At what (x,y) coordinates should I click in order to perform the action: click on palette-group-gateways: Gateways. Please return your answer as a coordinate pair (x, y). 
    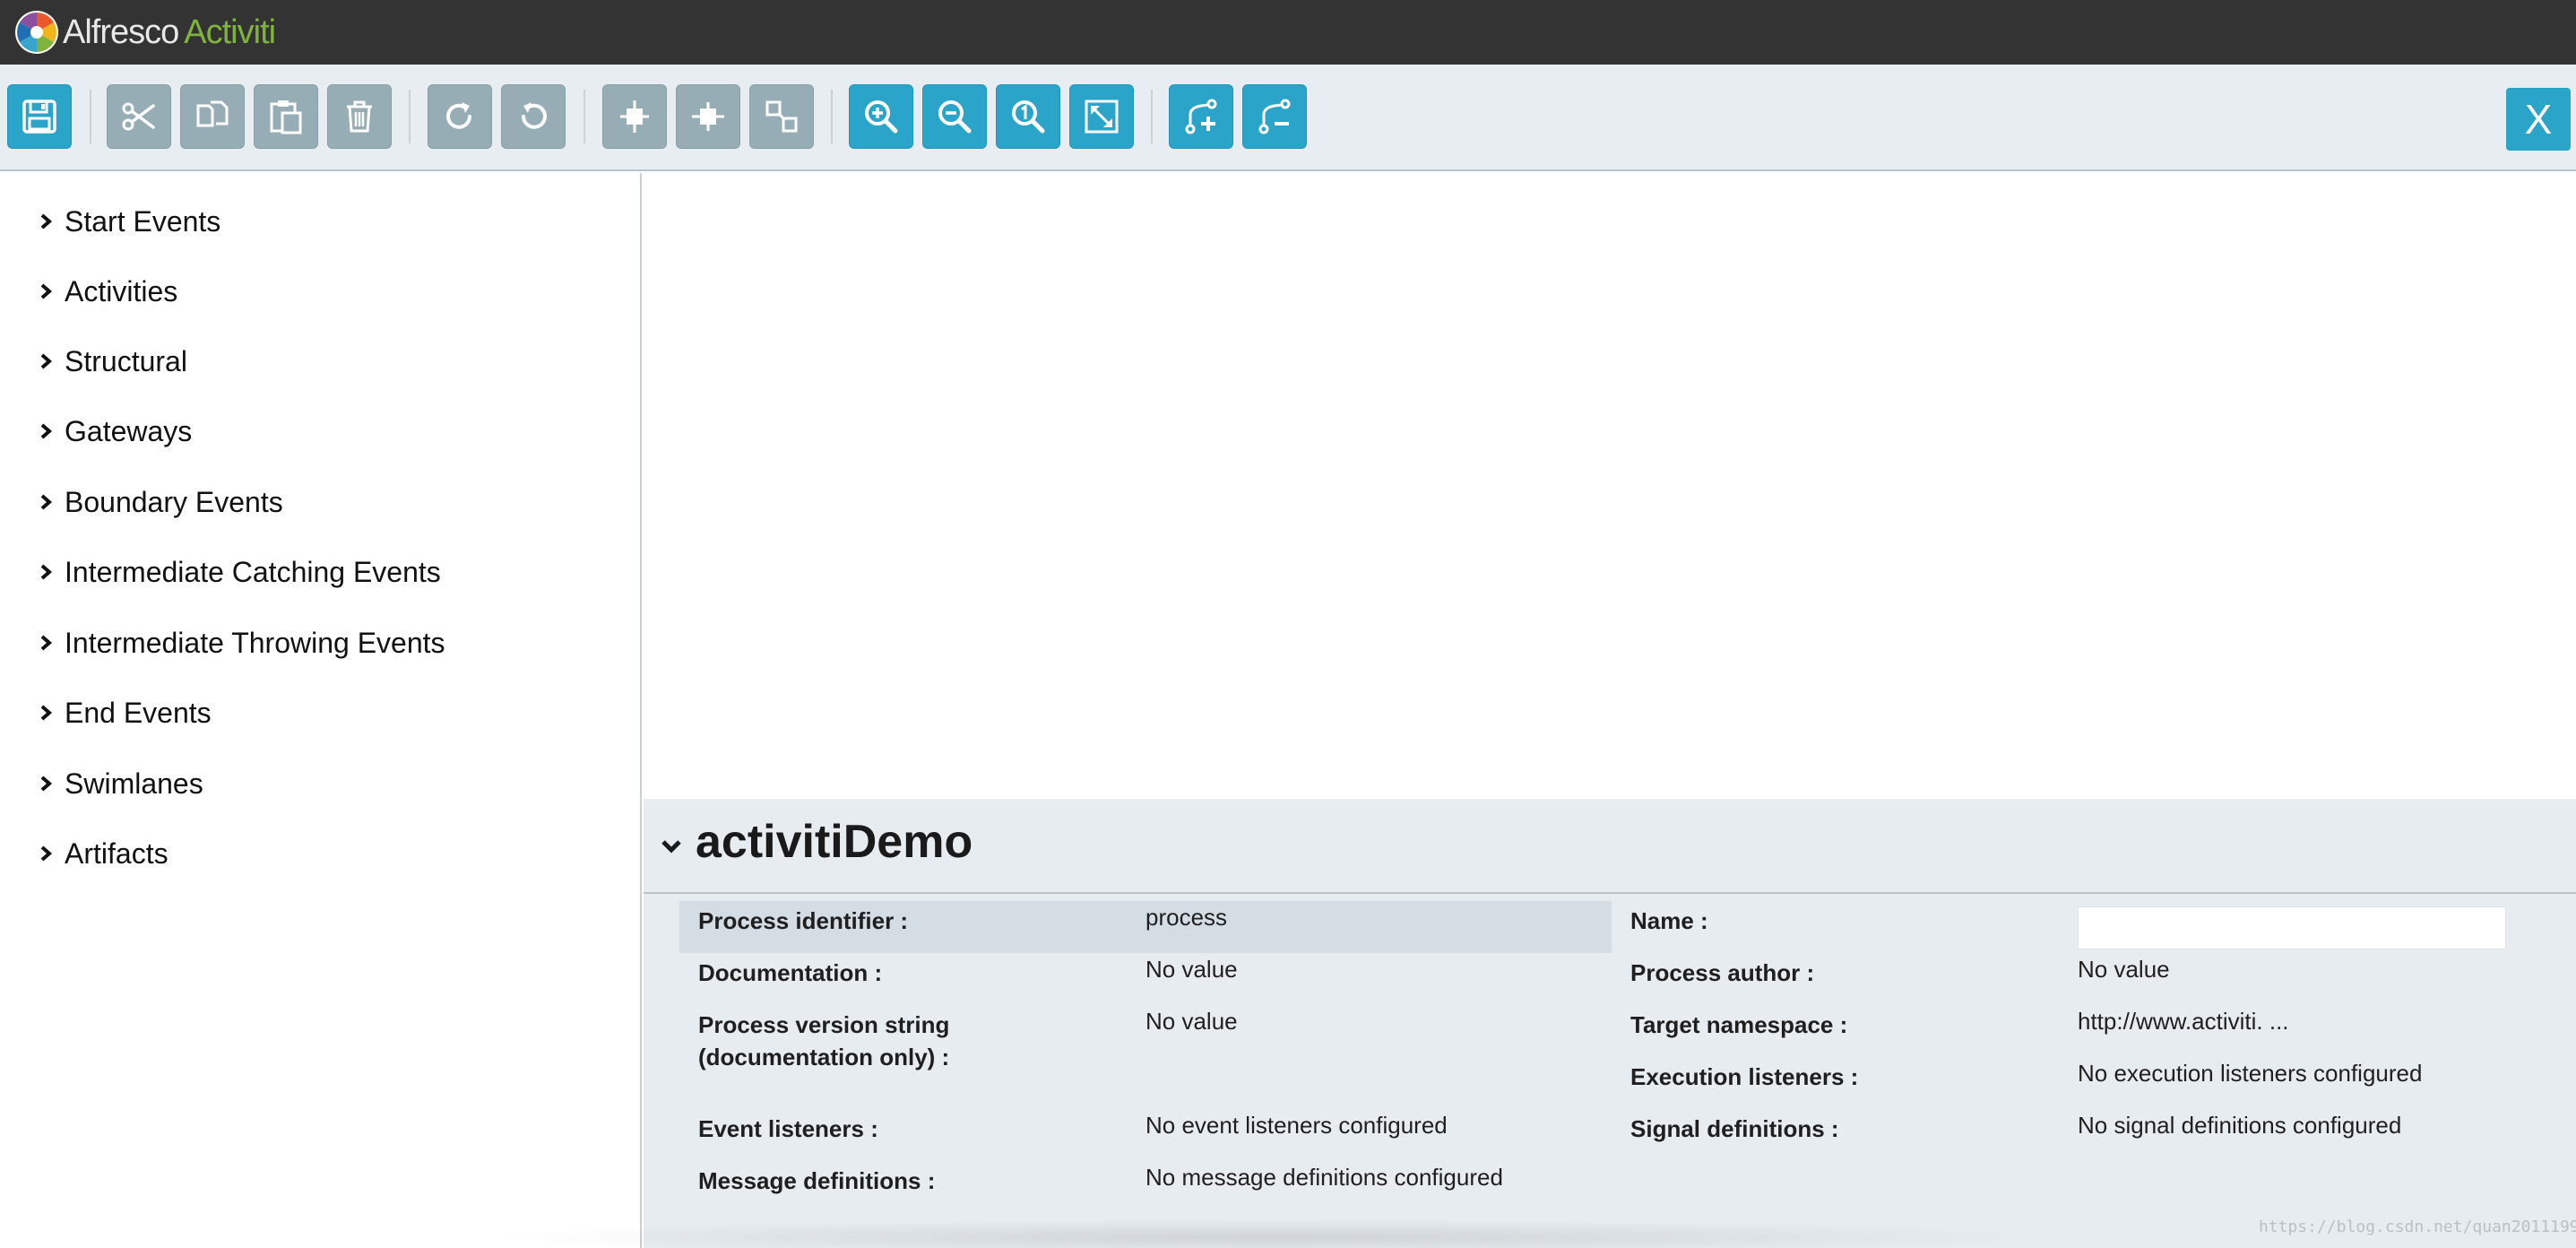
    Looking at the image, I should click on (114, 431).